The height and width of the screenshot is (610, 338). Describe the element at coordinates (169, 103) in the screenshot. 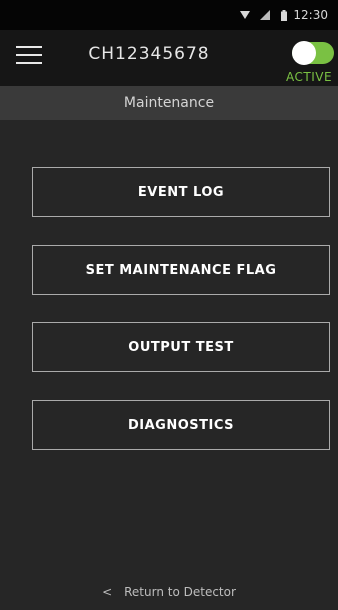

I see `page-title: Maintenance` at that location.